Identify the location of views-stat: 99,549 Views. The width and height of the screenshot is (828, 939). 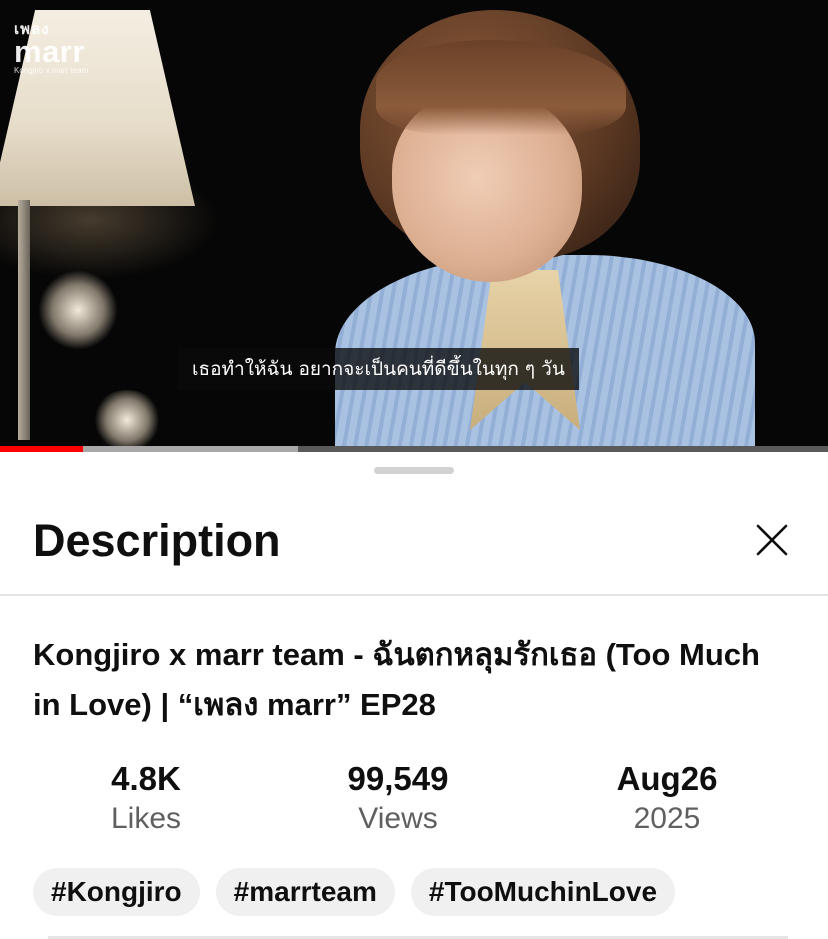
(398, 798).